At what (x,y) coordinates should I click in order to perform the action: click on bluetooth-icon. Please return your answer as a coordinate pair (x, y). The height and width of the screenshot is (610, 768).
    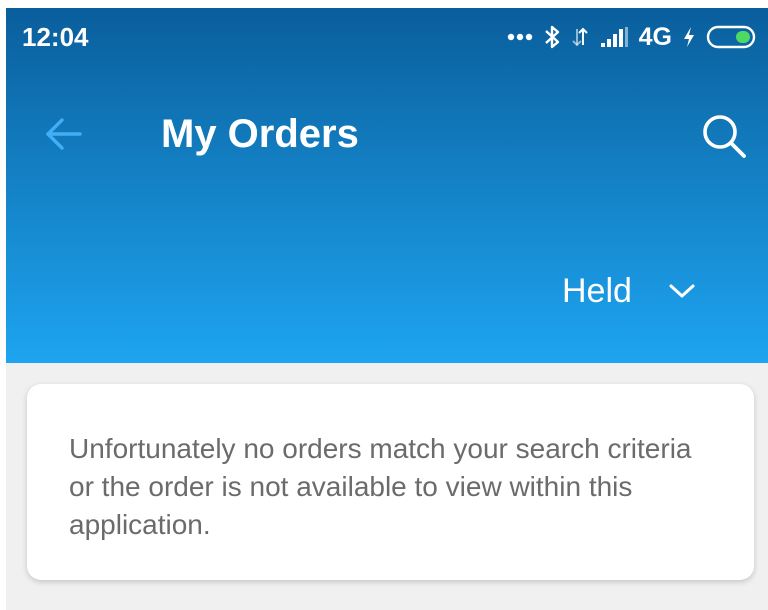
    Looking at the image, I should click on (552, 37).